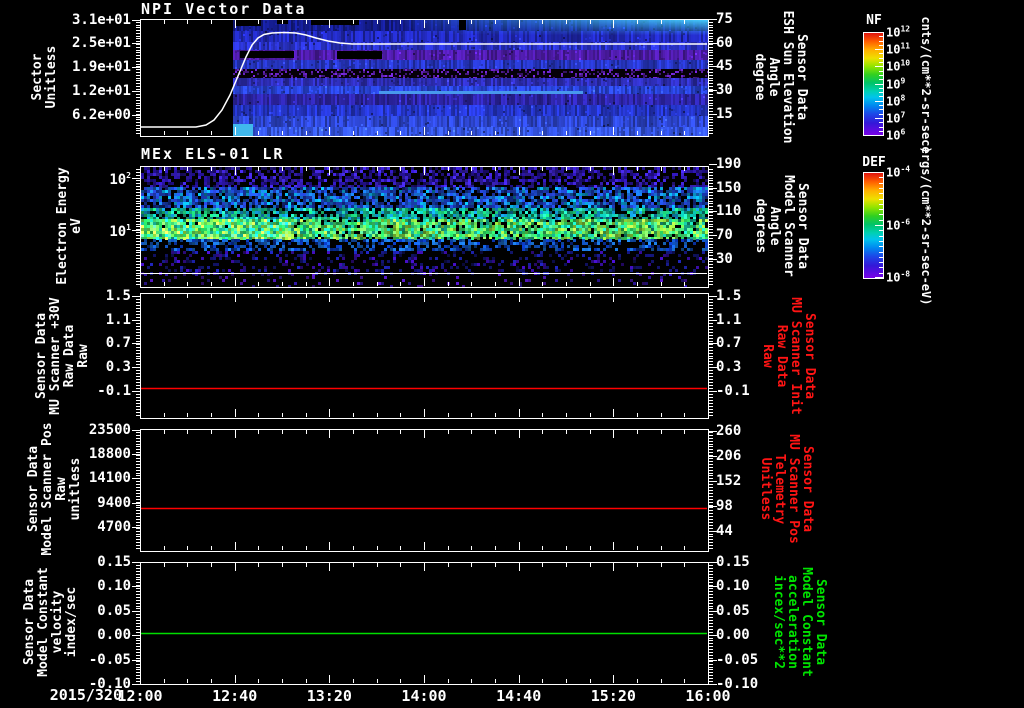 The height and width of the screenshot is (708, 1024). Describe the element at coordinates (724, 505) in the screenshot. I see `y-tick-label-right: 98` at that location.